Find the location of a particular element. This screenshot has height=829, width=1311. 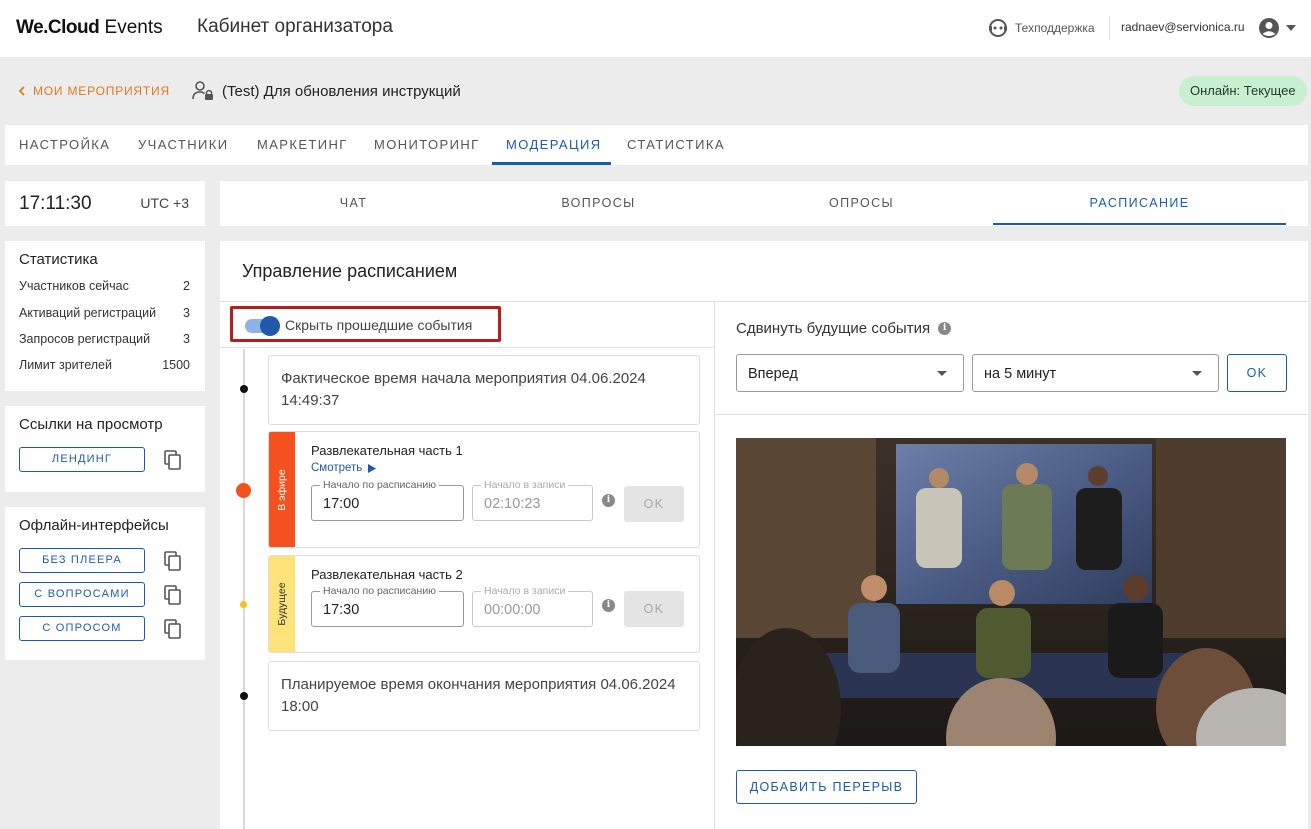

offline-title: Офлайн-интерфейсы is located at coordinates (94, 525).